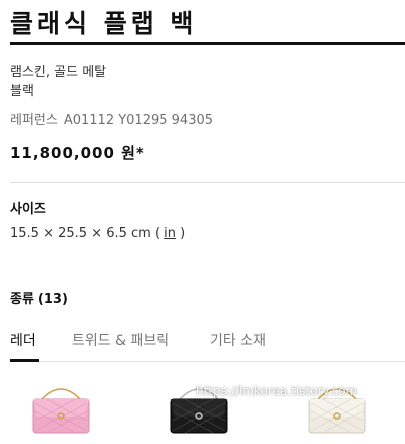  I want to click on variants-heading-label: 종류, so click(22, 299).